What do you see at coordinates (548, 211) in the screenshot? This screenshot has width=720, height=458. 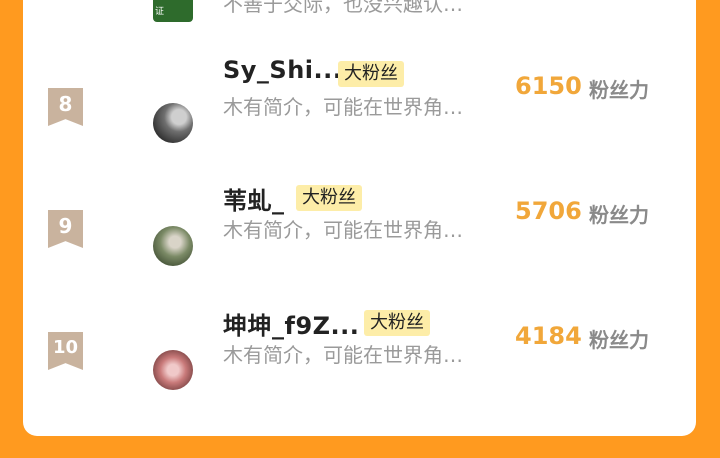 I see `fan-power-score: 5706` at bounding box center [548, 211].